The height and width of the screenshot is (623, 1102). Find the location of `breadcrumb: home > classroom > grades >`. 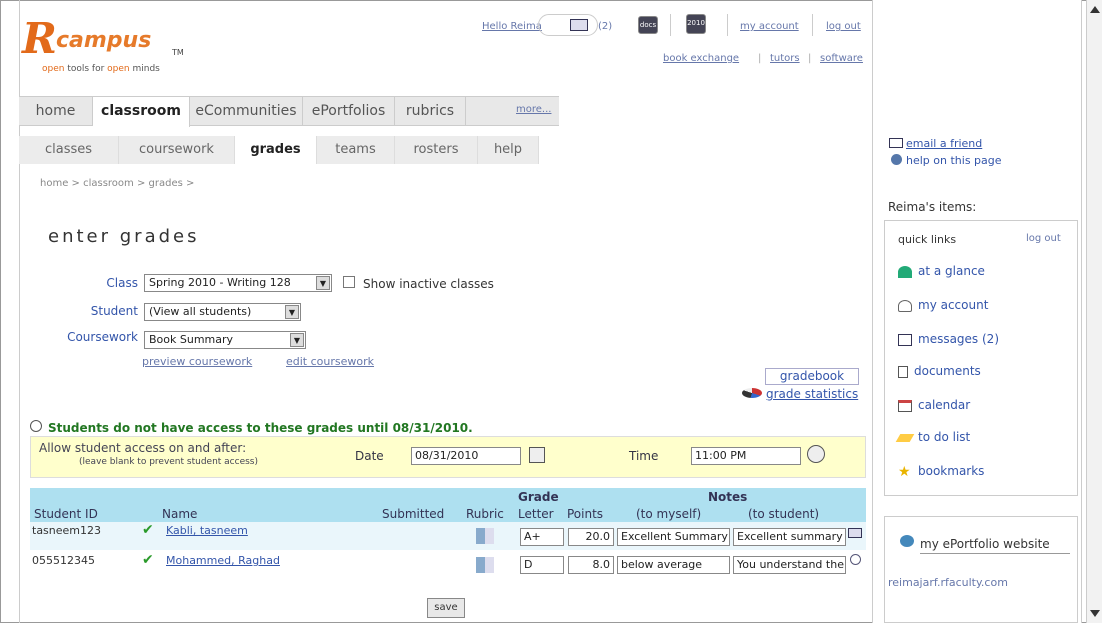

breadcrumb: home > classroom > grades > is located at coordinates (117, 183).